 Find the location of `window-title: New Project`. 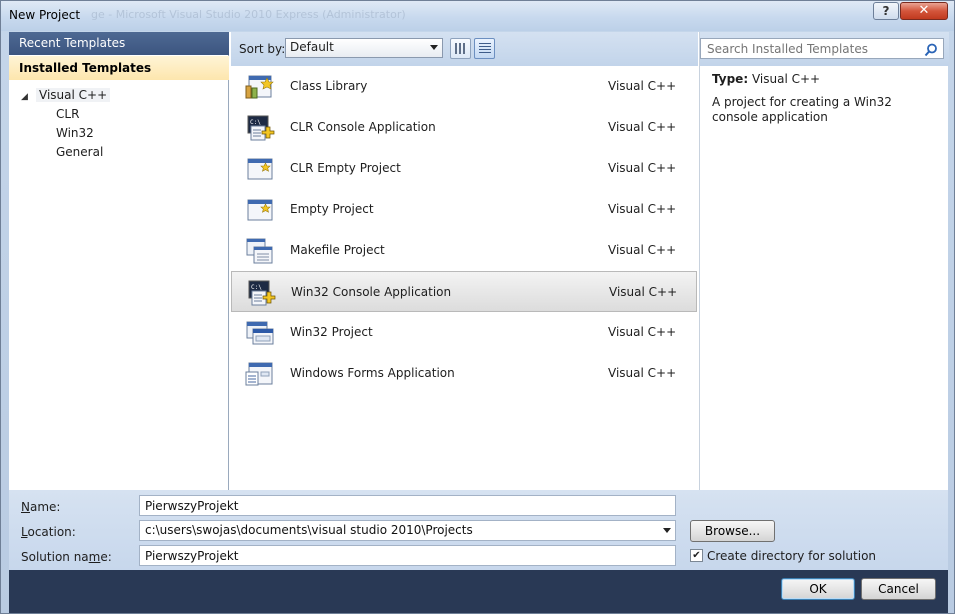

window-title: New Project is located at coordinates (45, 15).